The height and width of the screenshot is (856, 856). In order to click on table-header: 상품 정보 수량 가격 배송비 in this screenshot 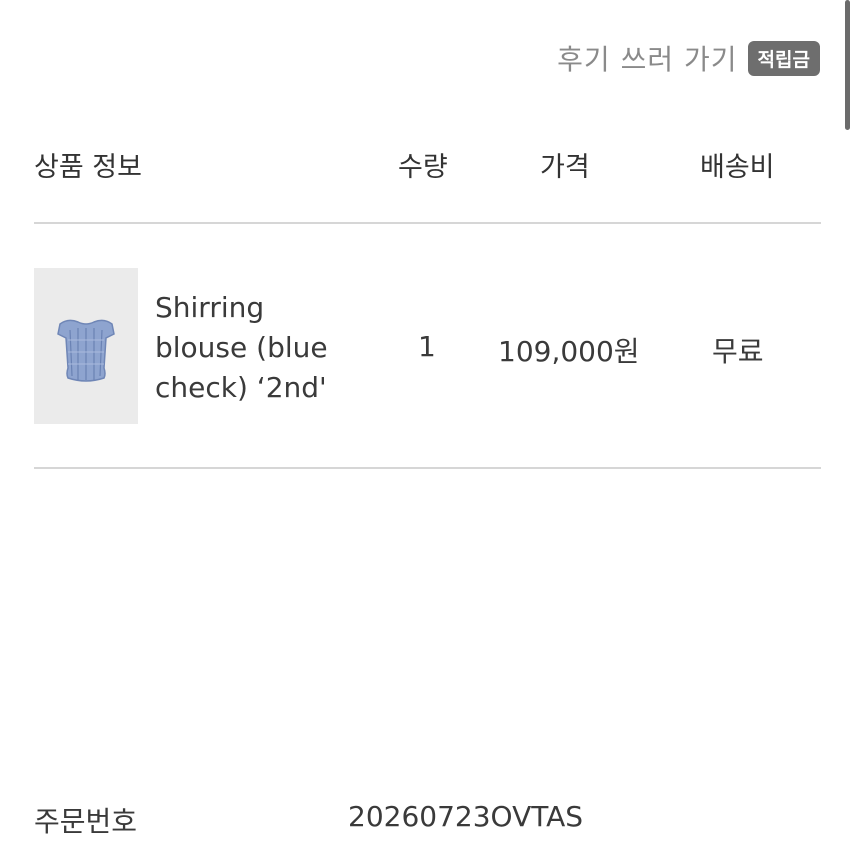, I will do `click(427, 167)`.